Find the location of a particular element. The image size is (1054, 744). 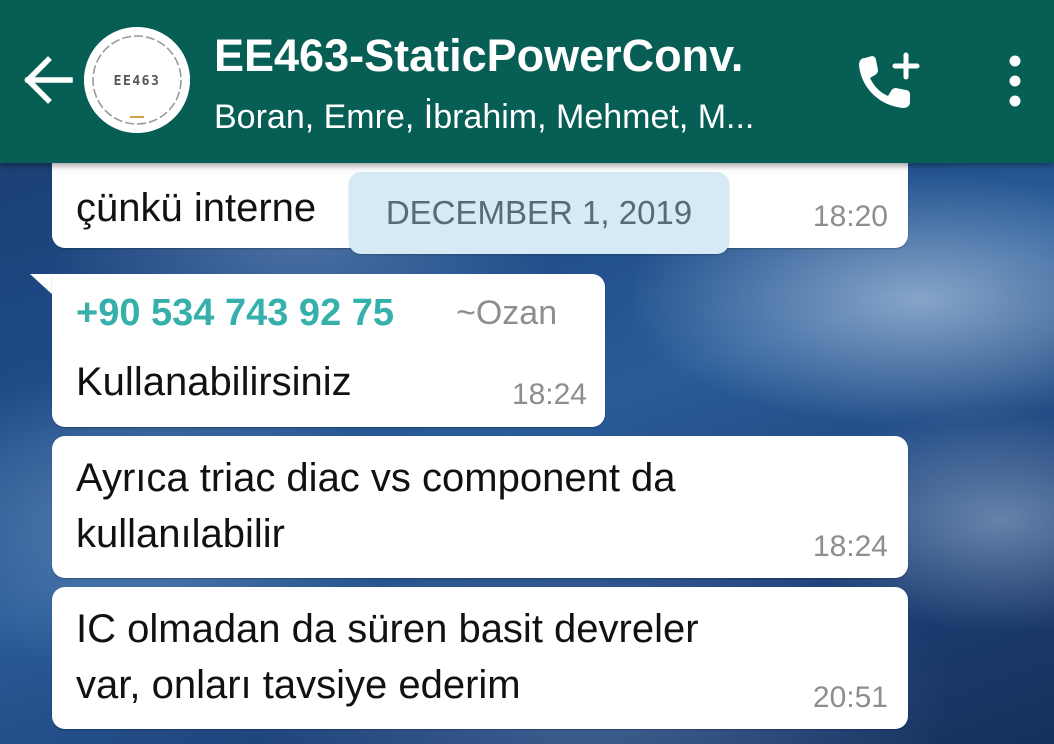

message-text: IC olmadan da süren basit devreler is located at coordinates (387, 629).